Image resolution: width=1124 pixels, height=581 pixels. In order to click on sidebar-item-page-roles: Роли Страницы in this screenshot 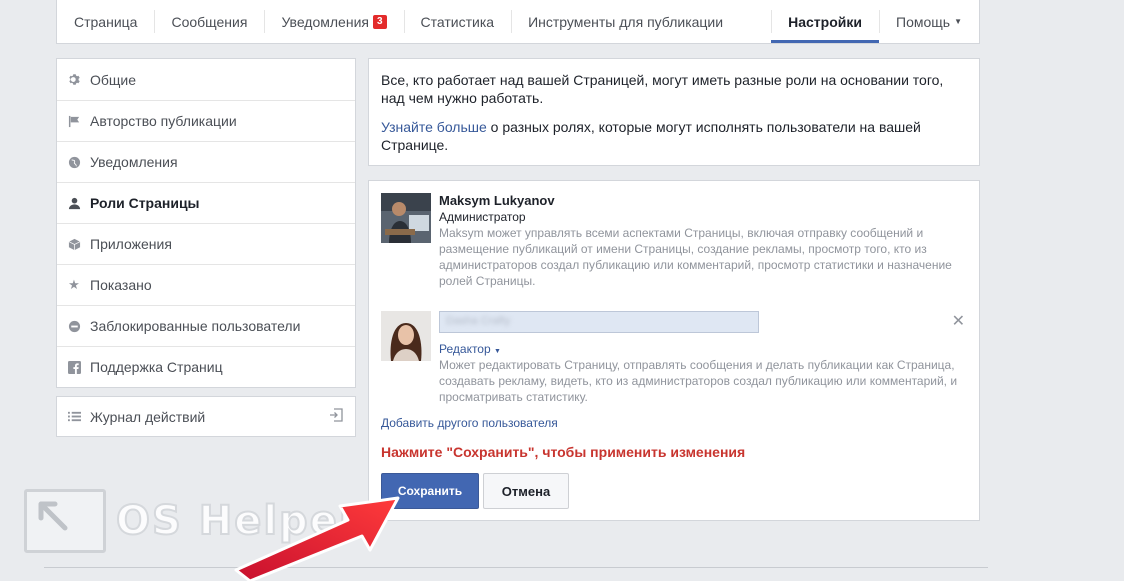, I will do `click(206, 202)`.